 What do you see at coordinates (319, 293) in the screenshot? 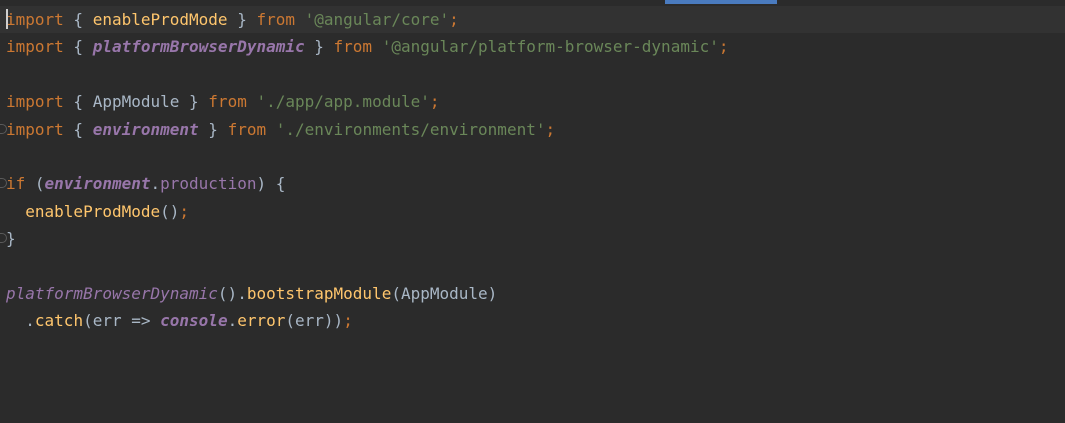
I see `code-token: bootstrapModule` at bounding box center [319, 293].